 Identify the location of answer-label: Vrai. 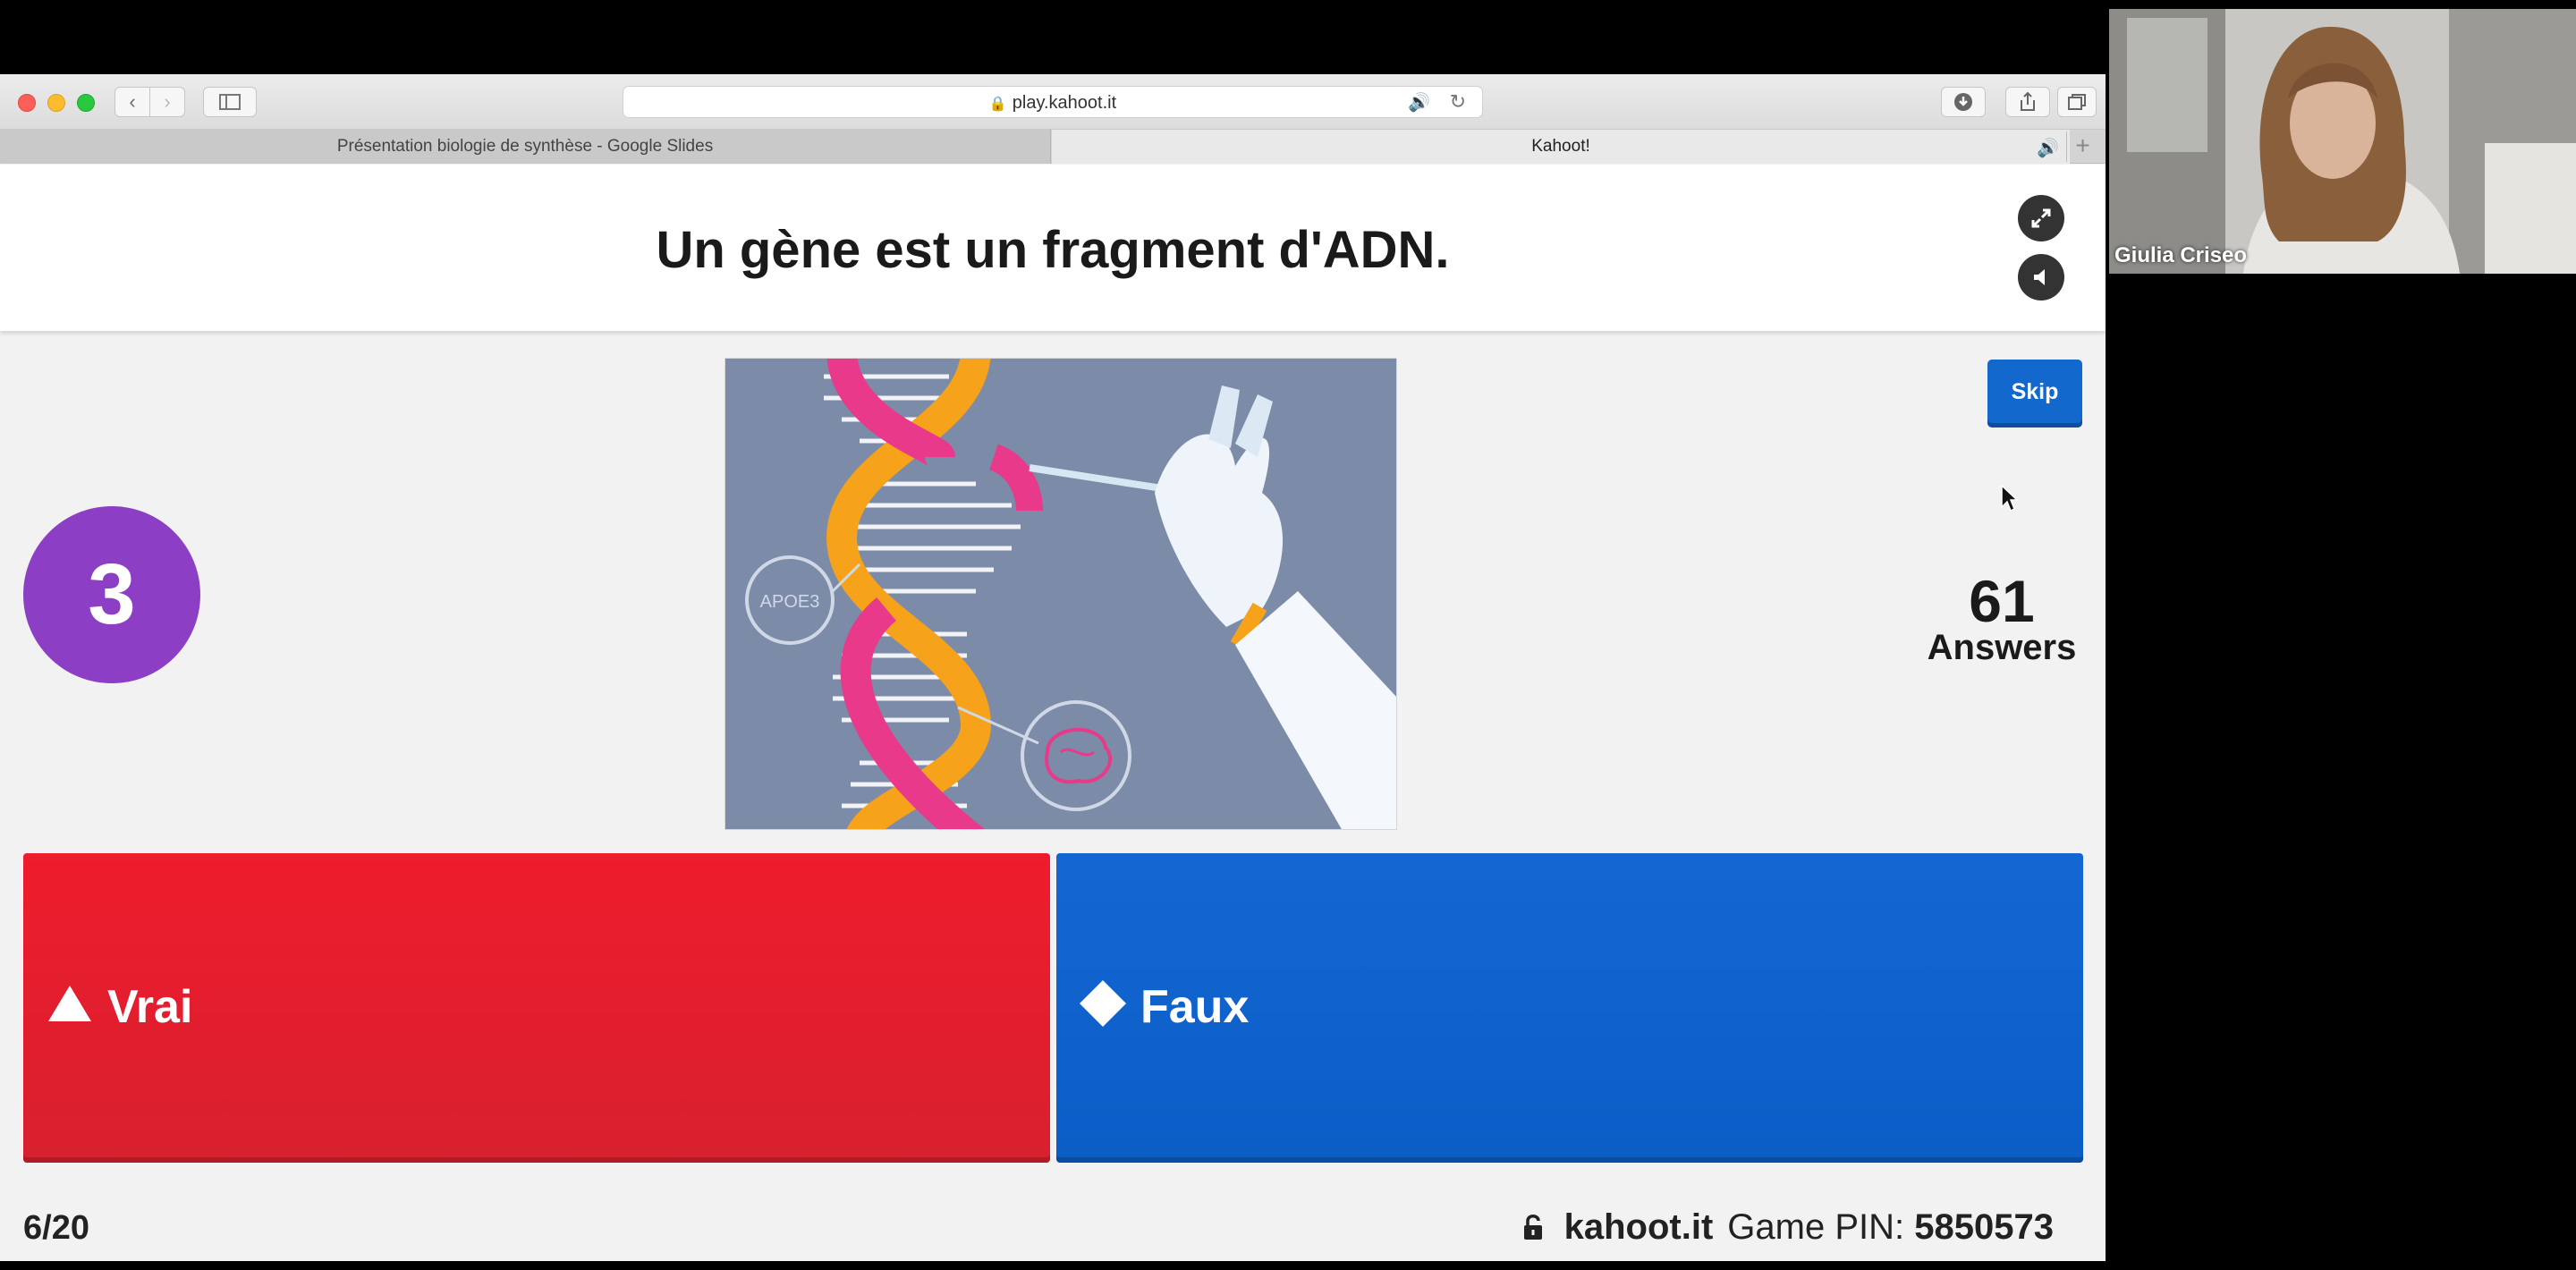
(150, 1007).